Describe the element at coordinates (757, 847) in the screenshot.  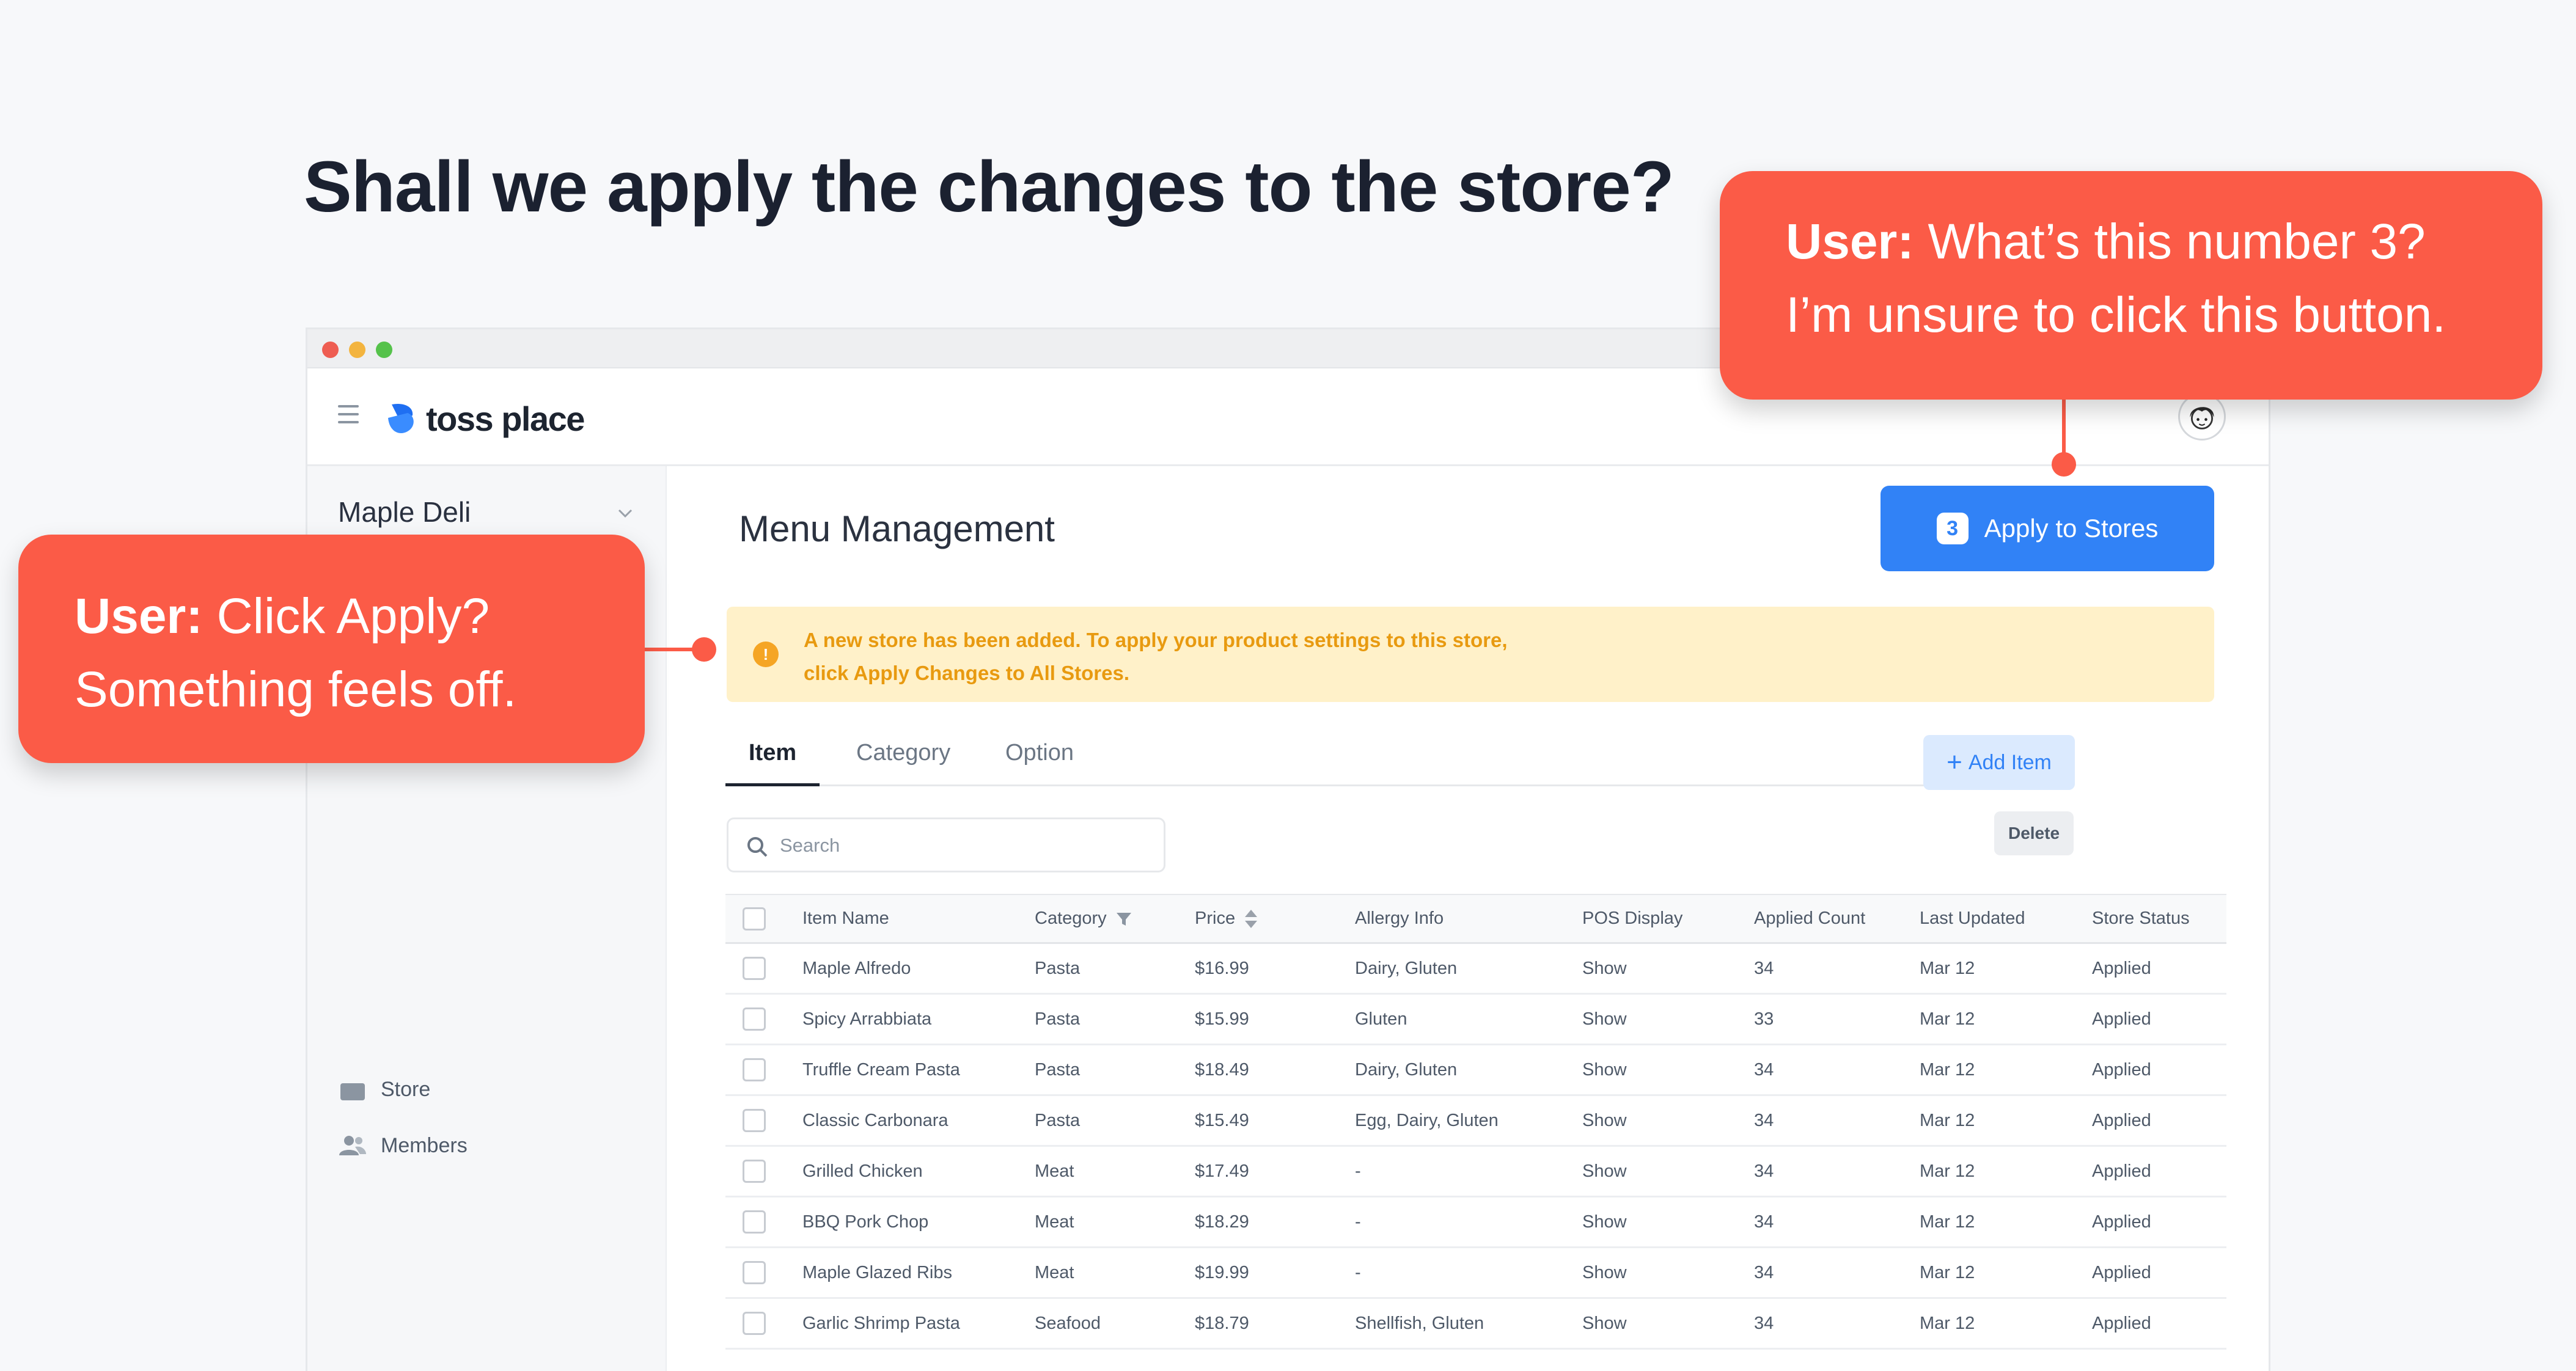
I see `search-icon` at that location.